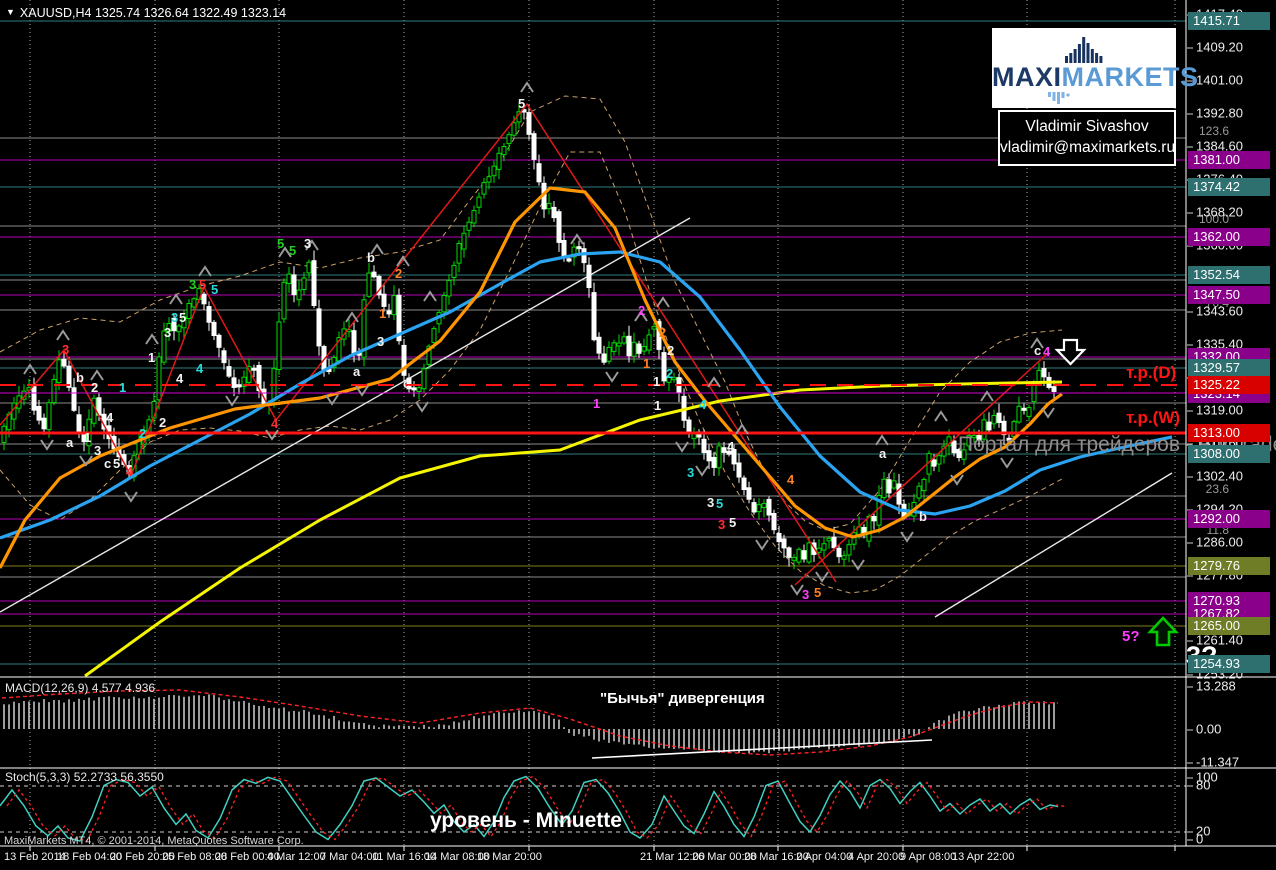  What do you see at coordinates (682, 698) in the screenshot?
I see `divergence-annotation: "Бычья" дивергенция` at bounding box center [682, 698].